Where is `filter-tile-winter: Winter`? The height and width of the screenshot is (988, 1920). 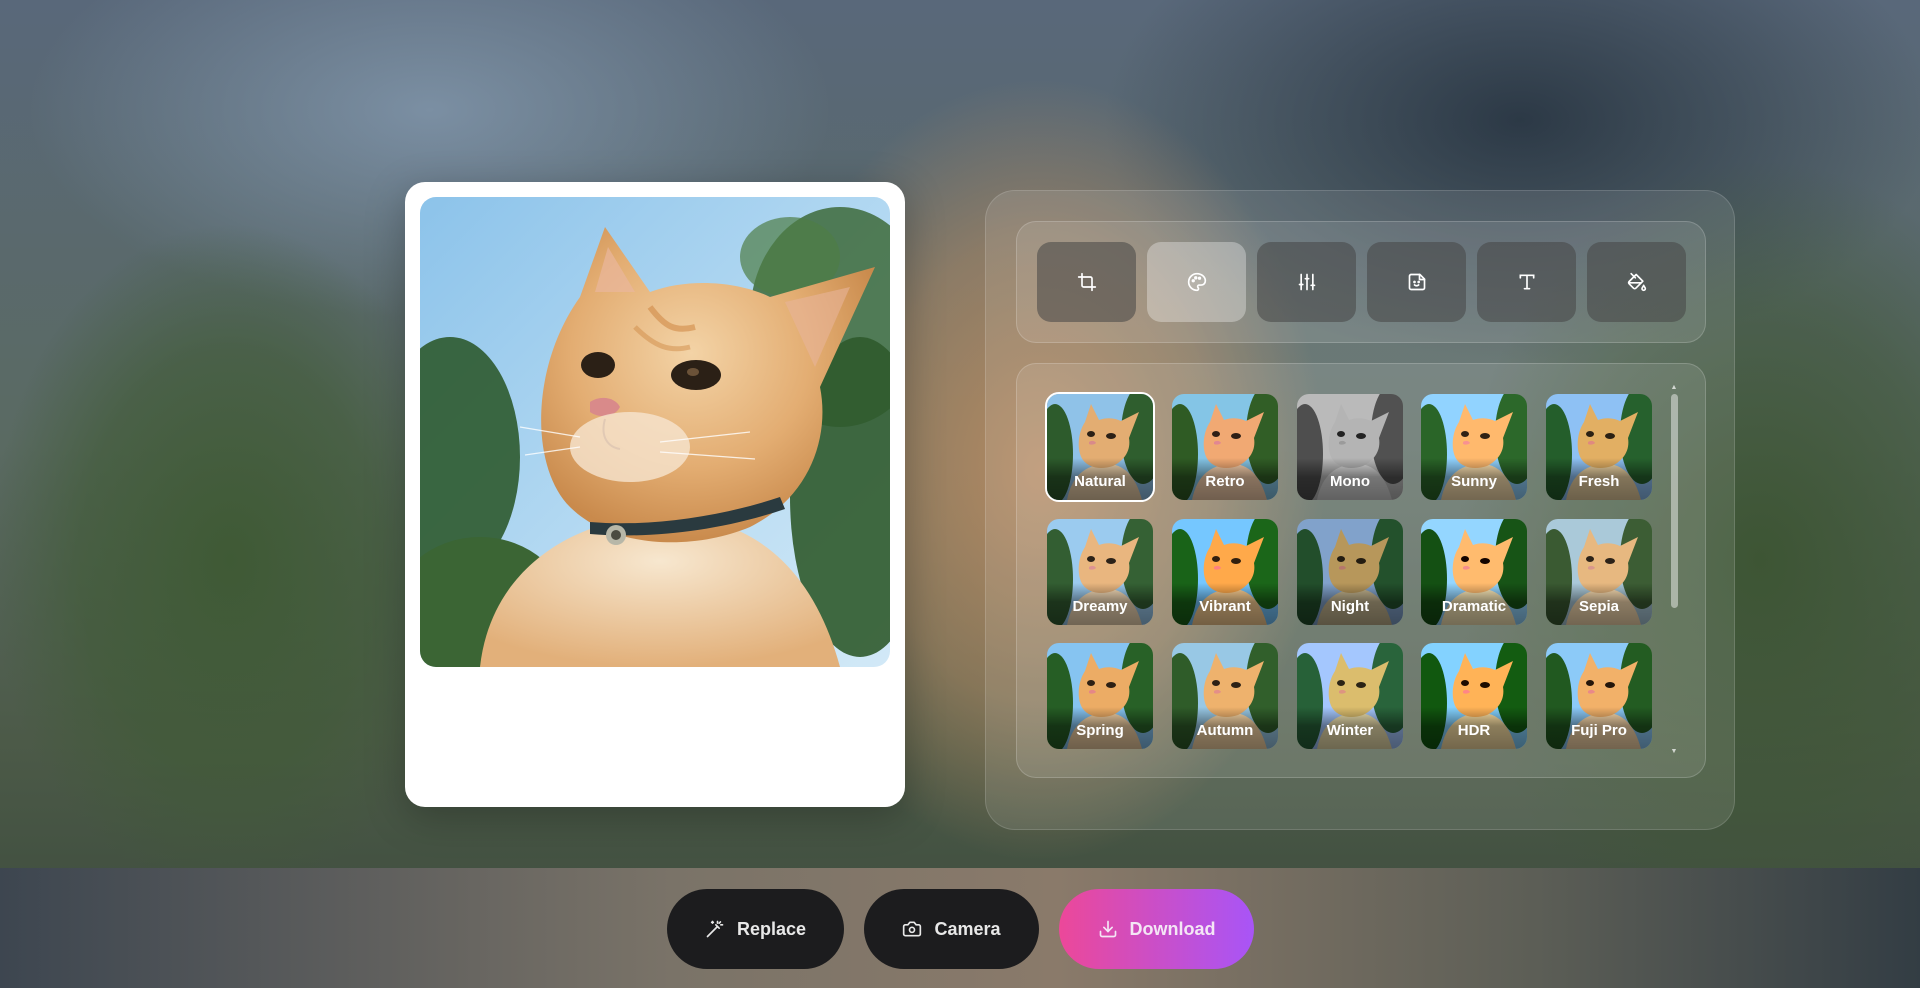 filter-tile-winter: Winter is located at coordinates (1350, 696).